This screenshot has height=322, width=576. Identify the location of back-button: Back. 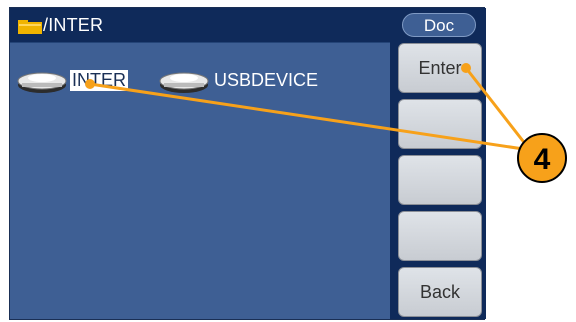
(440, 292).